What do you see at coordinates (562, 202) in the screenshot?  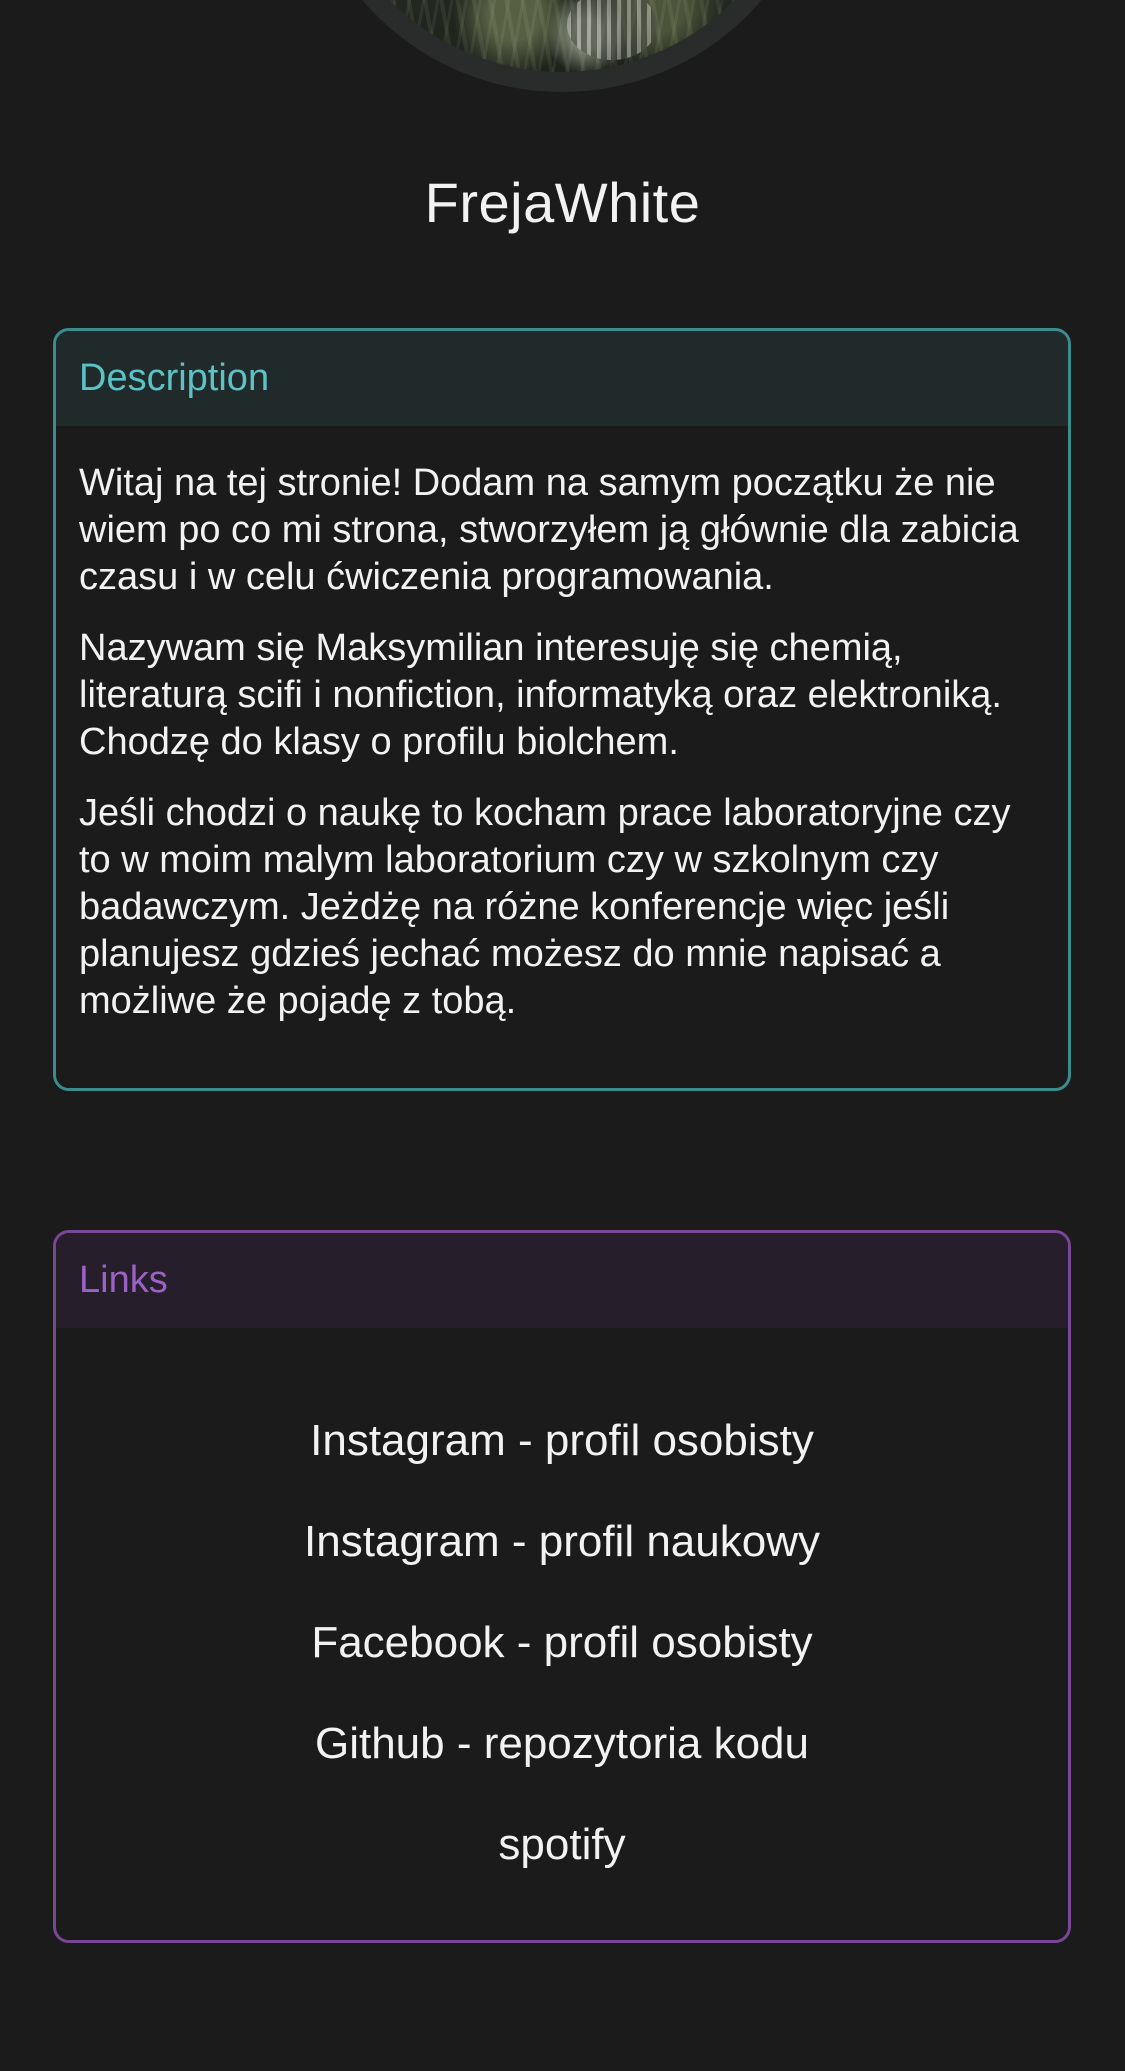 I see `profile-username: FrejaWhite` at bounding box center [562, 202].